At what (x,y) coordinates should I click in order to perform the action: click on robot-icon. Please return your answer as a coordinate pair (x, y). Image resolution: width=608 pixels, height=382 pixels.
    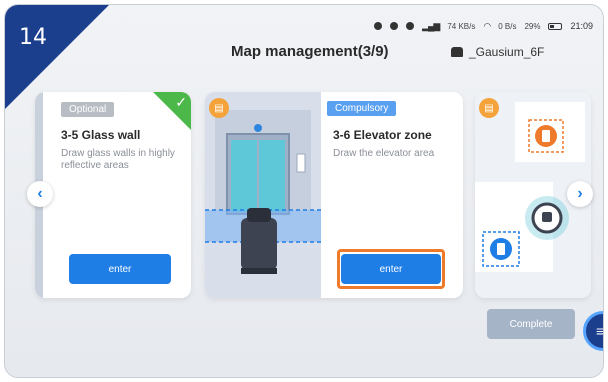
    Looking at the image, I should click on (457, 52).